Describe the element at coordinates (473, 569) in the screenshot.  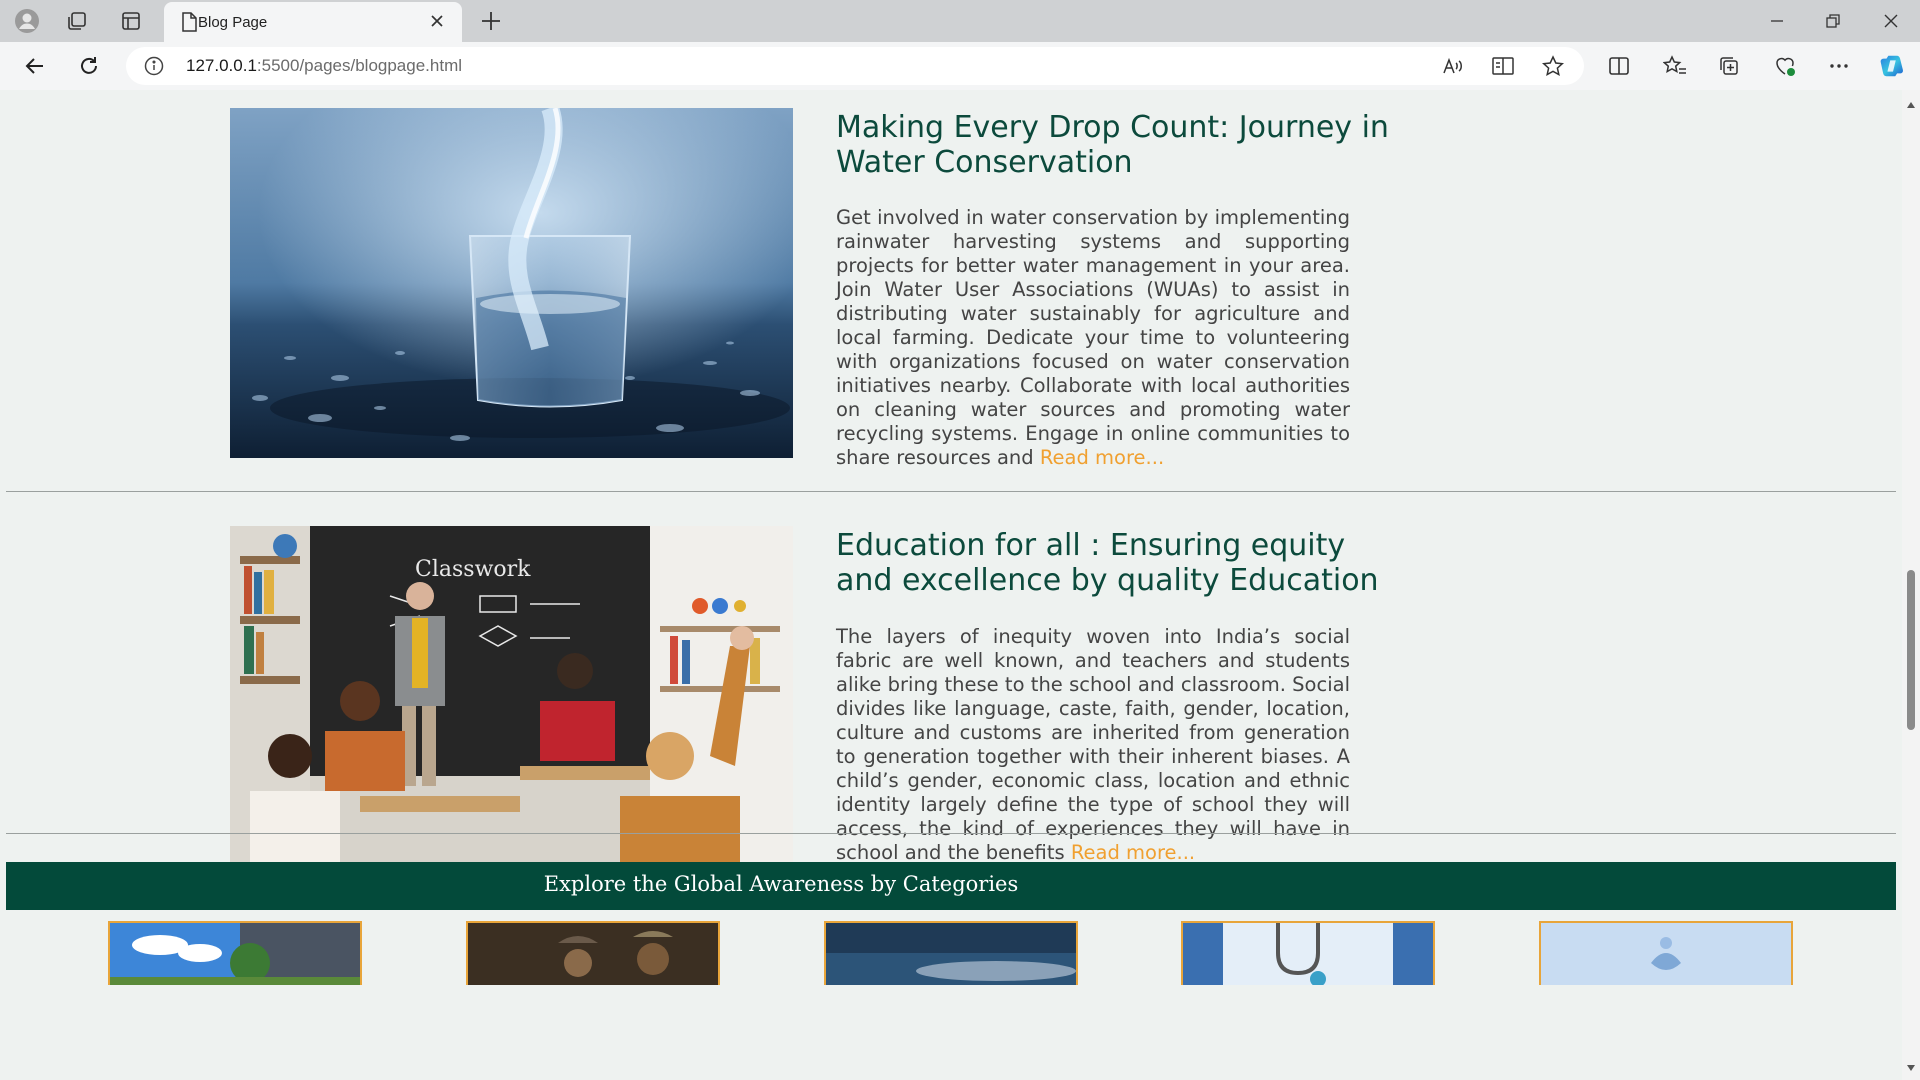
I see `svg-text: Classwork` at that location.